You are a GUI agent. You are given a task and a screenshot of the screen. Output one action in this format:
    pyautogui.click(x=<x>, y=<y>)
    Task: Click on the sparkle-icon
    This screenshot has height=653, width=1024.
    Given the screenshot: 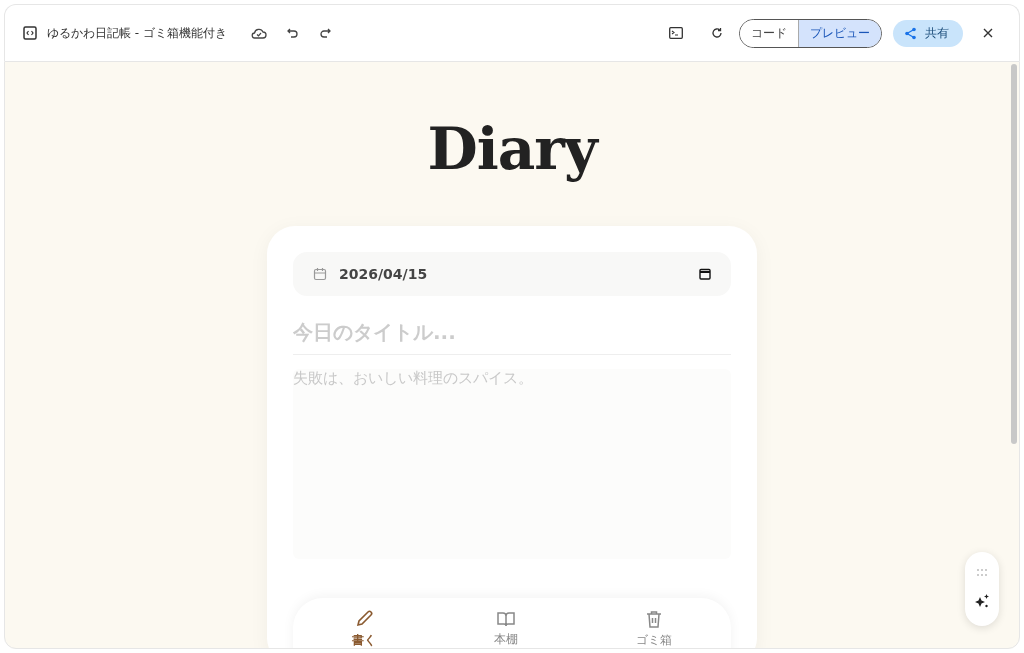 What is the action you would take?
    pyautogui.click(x=982, y=601)
    